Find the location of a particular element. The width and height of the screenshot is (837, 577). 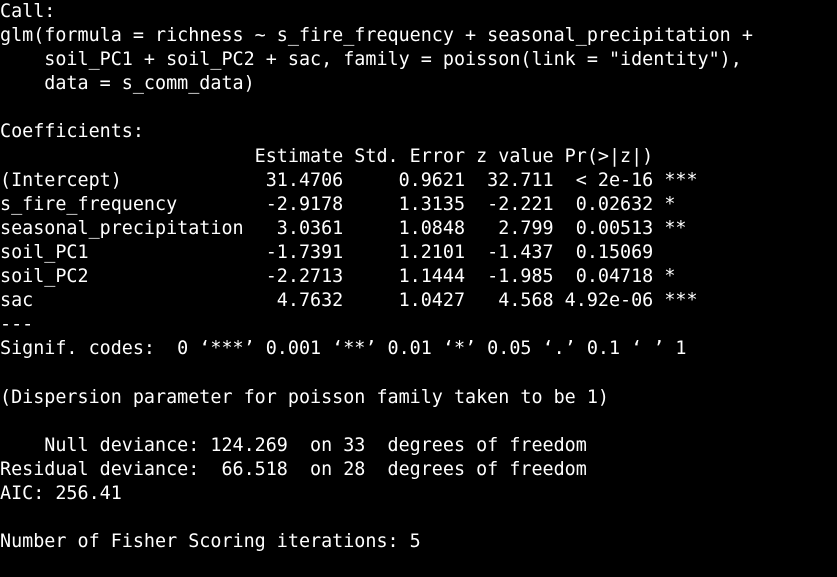

call-line-3: data = s_comm_data) is located at coordinates (127, 84).